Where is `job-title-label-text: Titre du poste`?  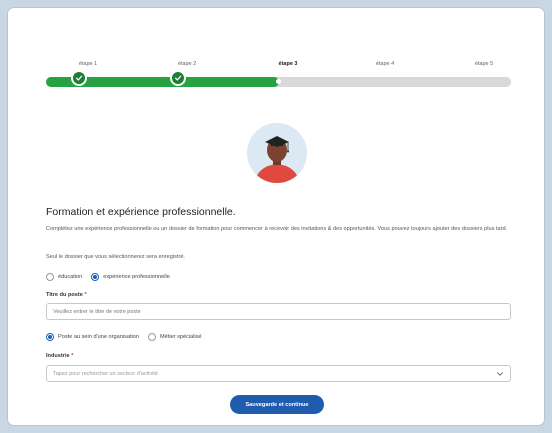
job-title-label-text: Titre du poste is located at coordinates (64, 295).